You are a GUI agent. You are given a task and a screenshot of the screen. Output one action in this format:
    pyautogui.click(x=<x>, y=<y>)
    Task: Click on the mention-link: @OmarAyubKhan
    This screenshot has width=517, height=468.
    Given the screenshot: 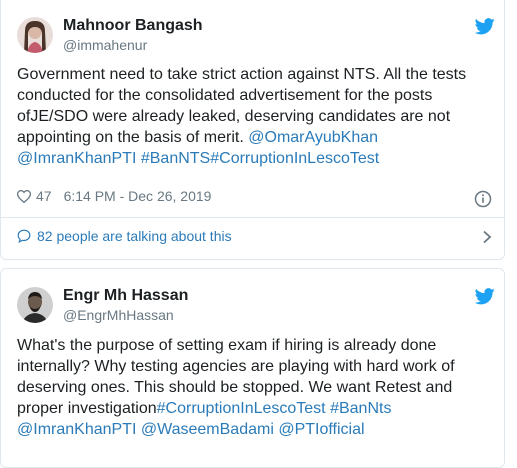 What is the action you would take?
    pyautogui.click(x=313, y=137)
    